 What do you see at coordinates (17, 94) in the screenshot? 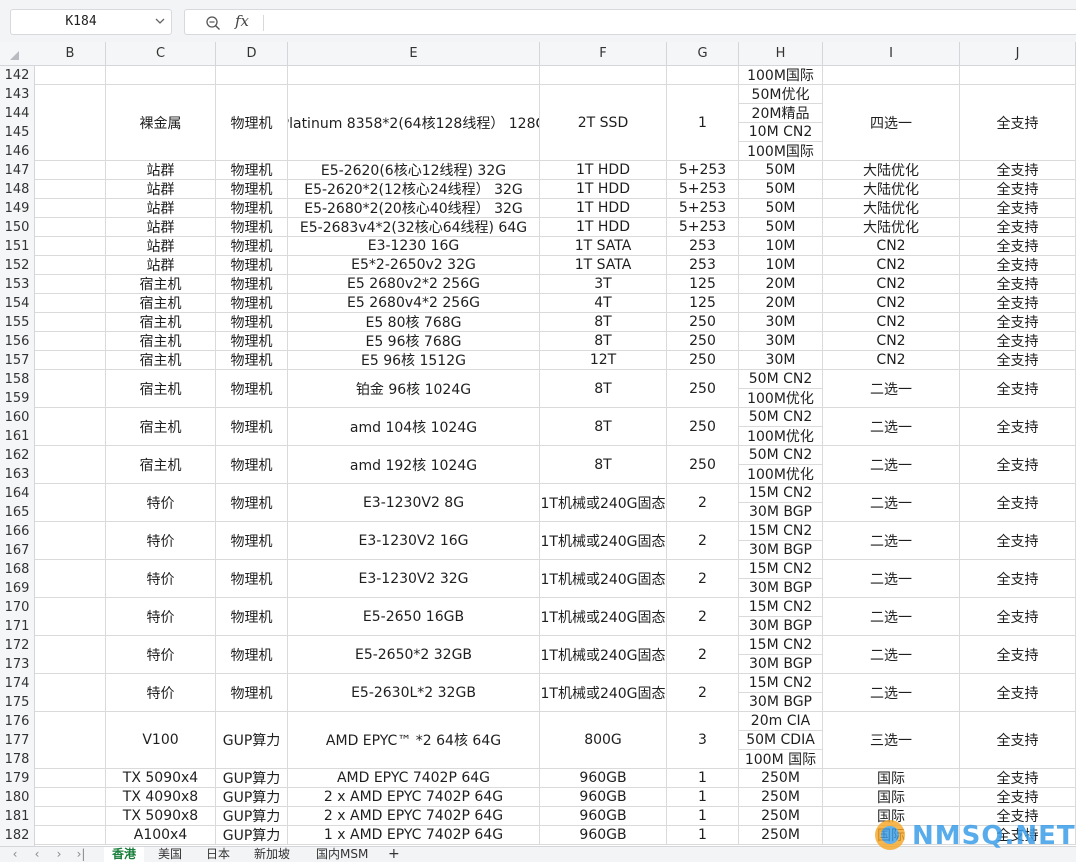
I see `row-header: 143` at bounding box center [17, 94].